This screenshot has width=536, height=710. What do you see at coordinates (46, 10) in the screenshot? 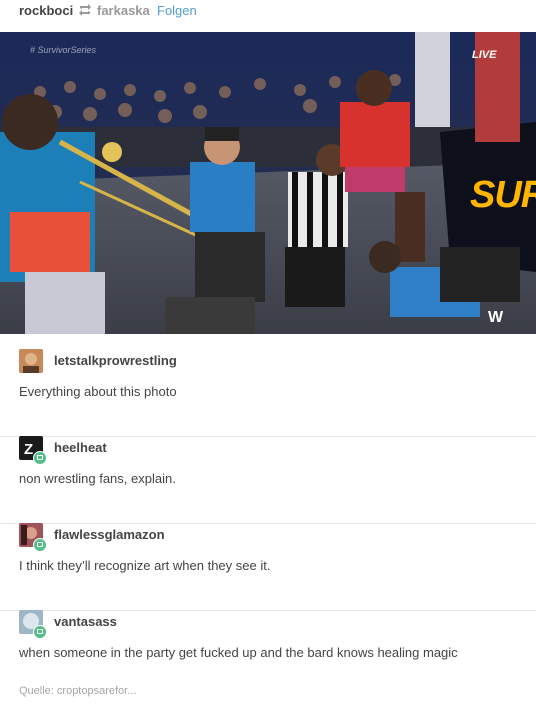
I see `blog-name-link: rockboci` at bounding box center [46, 10].